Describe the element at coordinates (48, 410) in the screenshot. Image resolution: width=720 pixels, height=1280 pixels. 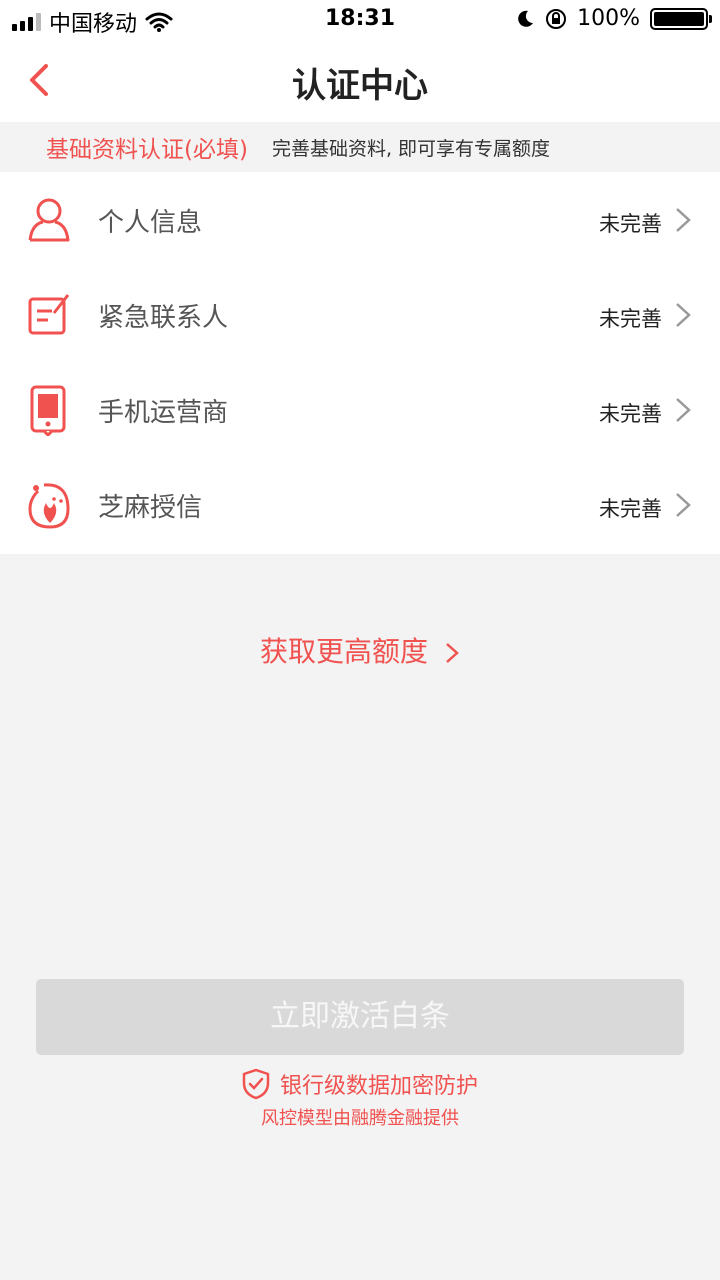
I see `phone-icon` at that location.